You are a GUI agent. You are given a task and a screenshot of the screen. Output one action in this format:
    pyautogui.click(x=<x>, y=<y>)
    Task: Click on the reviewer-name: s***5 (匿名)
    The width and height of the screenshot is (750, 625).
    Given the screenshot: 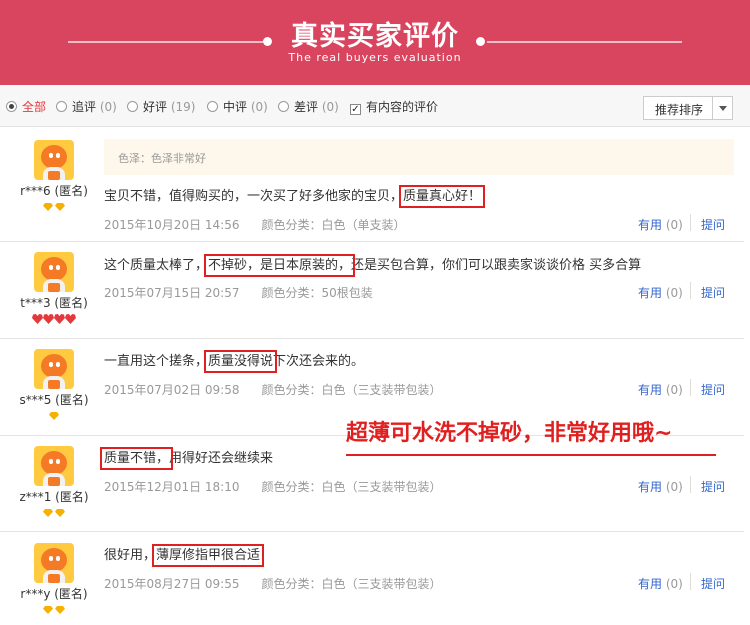 What is the action you would take?
    pyautogui.click(x=54, y=400)
    